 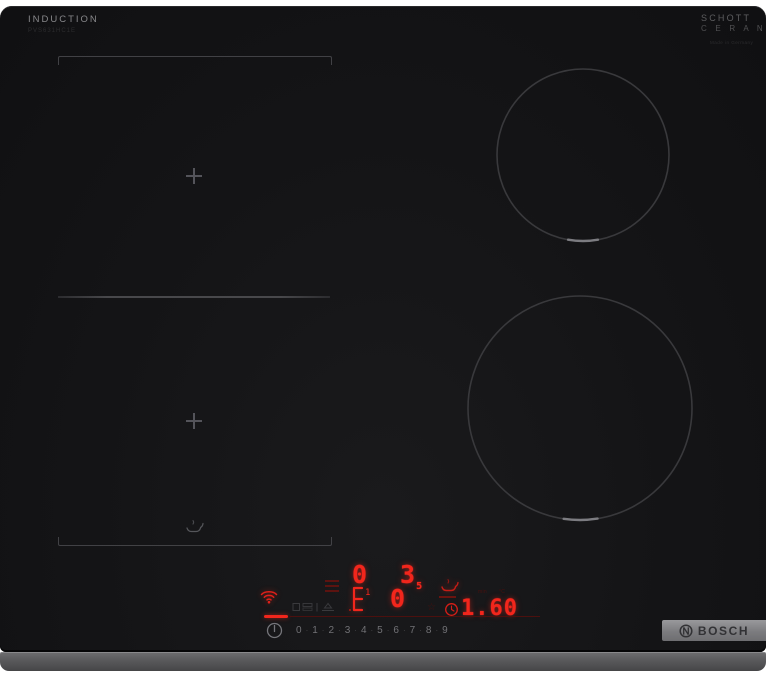 I want to click on pause-icon, so click(x=296, y=607).